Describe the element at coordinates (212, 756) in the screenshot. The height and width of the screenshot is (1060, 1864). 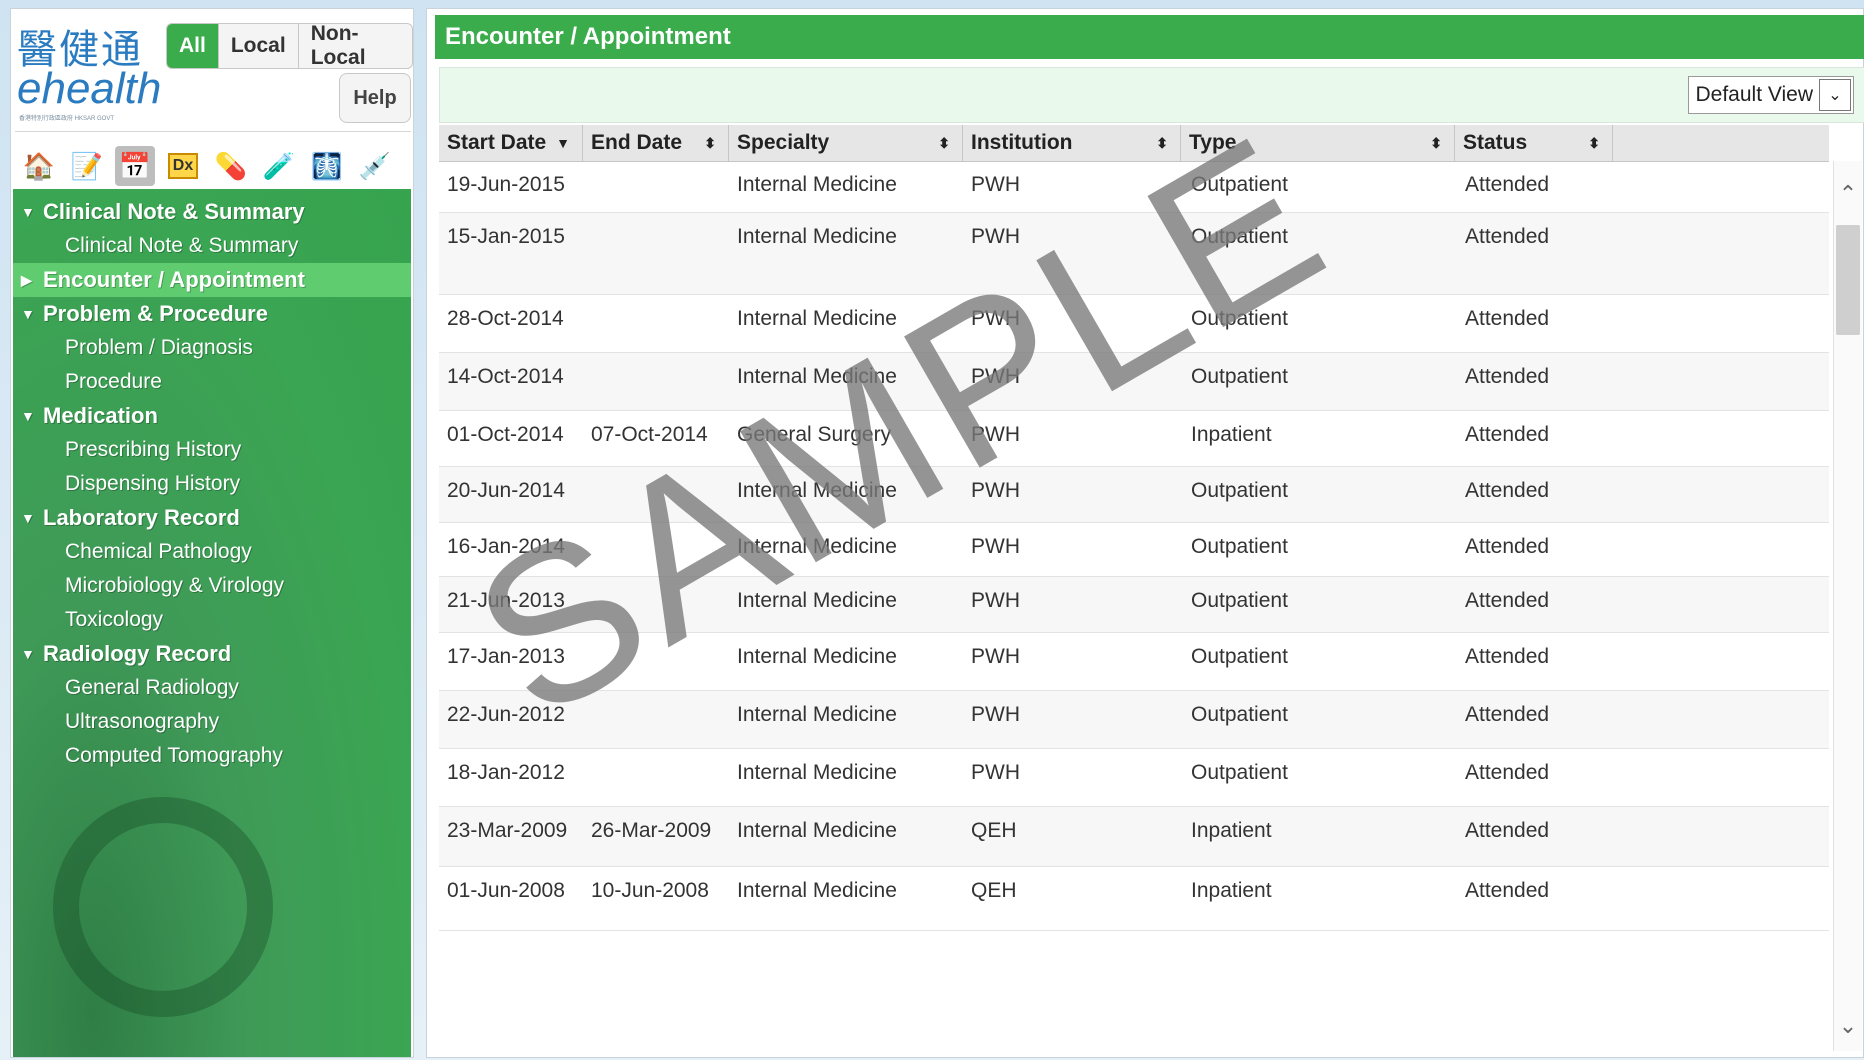
I see `nav-item-computed-tomography: Computed Tomography` at that location.